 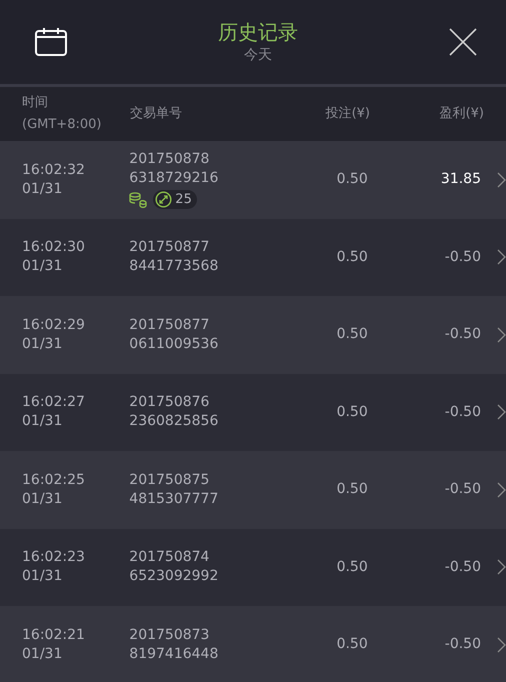 I want to click on time-text: 16:02:32, so click(x=54, y=170).